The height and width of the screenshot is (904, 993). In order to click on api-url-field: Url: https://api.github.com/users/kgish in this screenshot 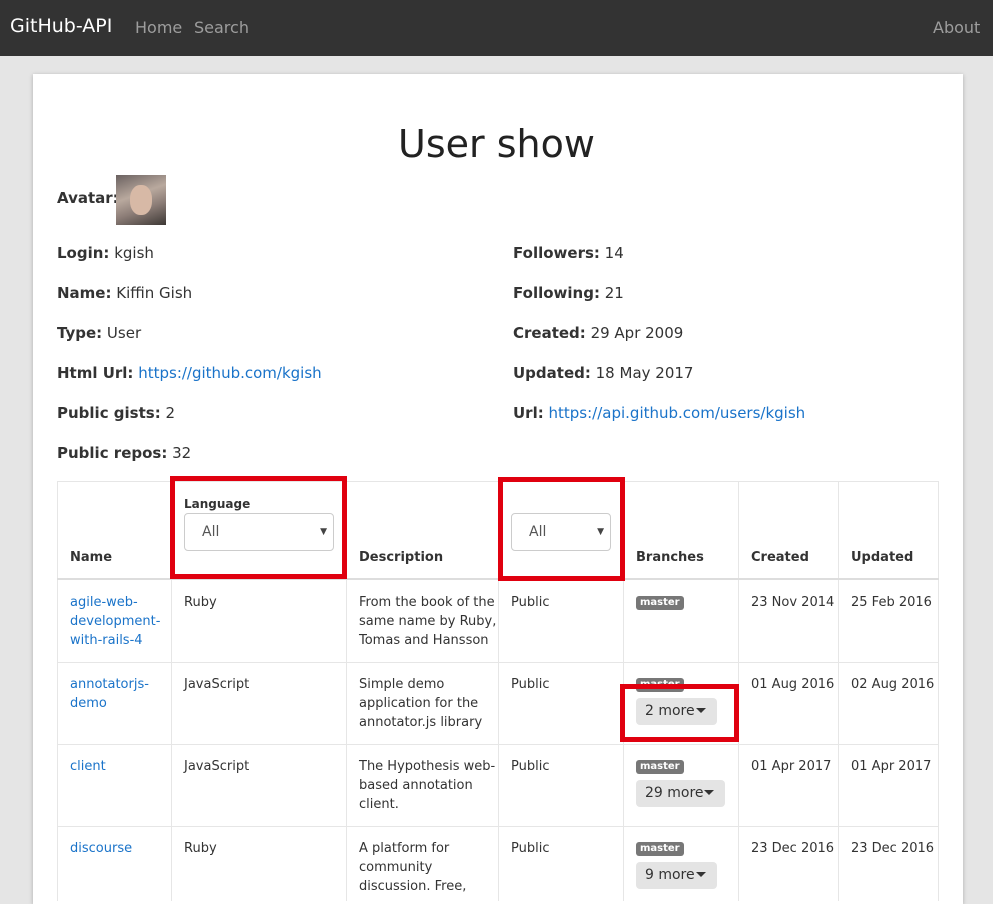, I will do `click(659, 413)`.